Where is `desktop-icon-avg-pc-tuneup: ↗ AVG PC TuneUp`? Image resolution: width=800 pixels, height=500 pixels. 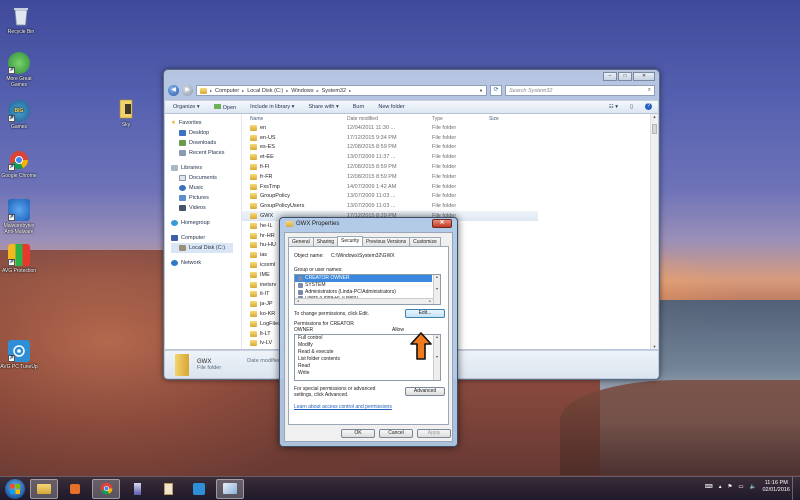 desktop-icon-avg-pc-tuneup: ↗ AVG PC TuneUp is located at coordinates (19, 355).